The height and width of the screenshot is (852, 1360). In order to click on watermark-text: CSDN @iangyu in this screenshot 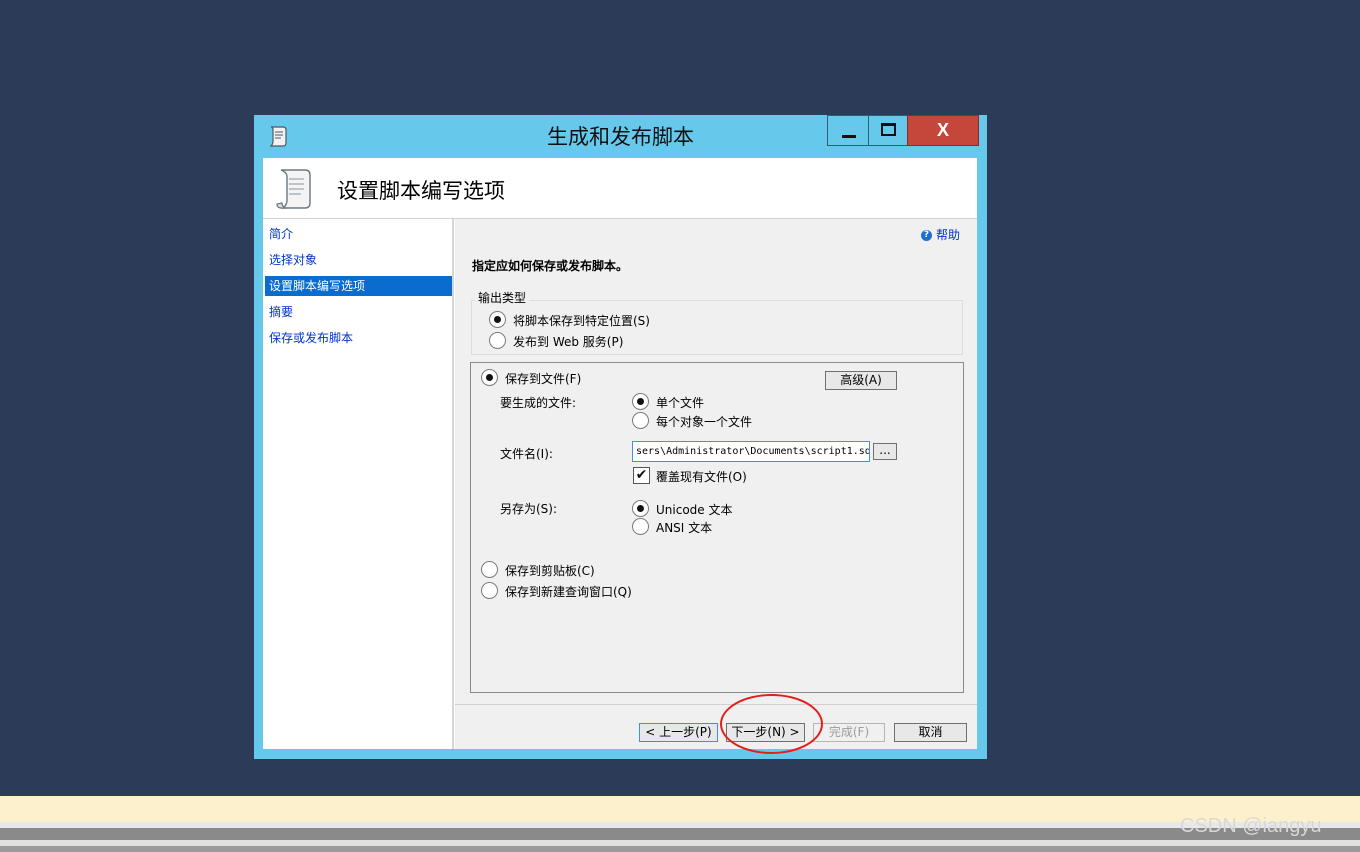, I will do `click(1251, 826)`.